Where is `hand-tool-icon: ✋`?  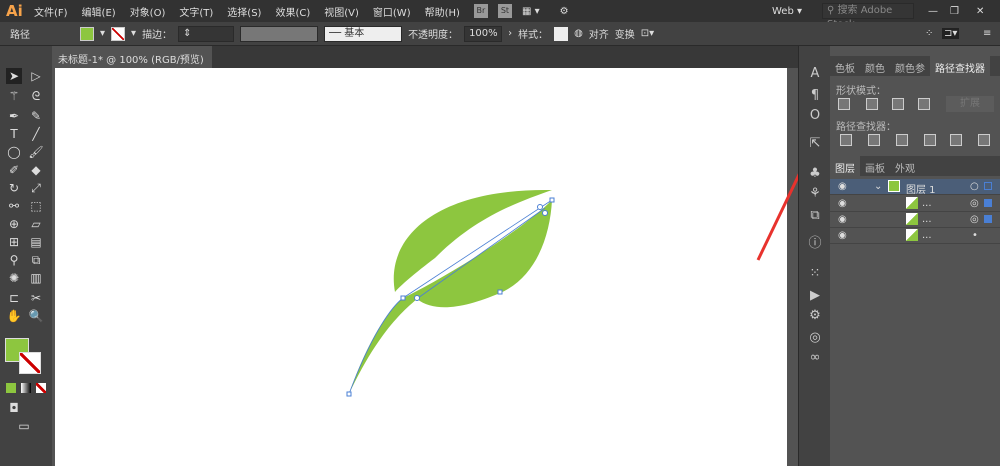
hand-tool-icon: ✋ is located at coordinates (14, 316).